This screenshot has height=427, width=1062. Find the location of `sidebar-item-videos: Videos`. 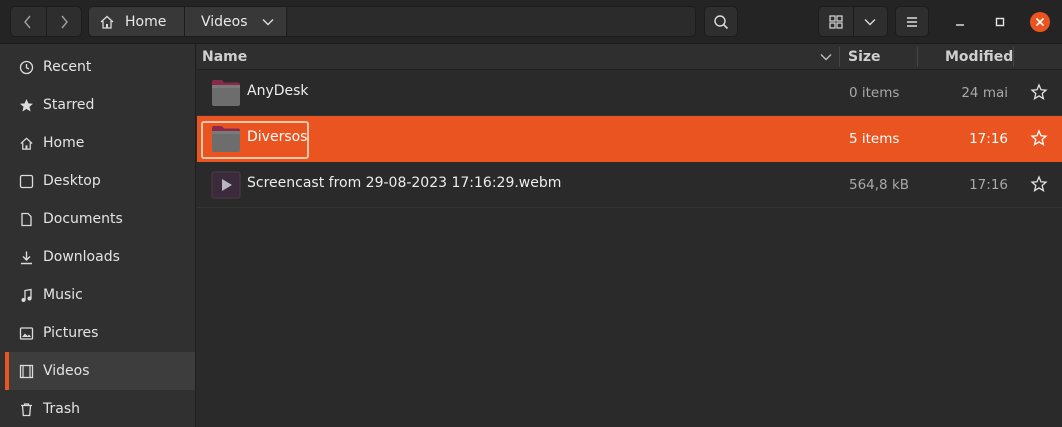

sidebar-item-videos: Videos is located at coordinates (100, 371).